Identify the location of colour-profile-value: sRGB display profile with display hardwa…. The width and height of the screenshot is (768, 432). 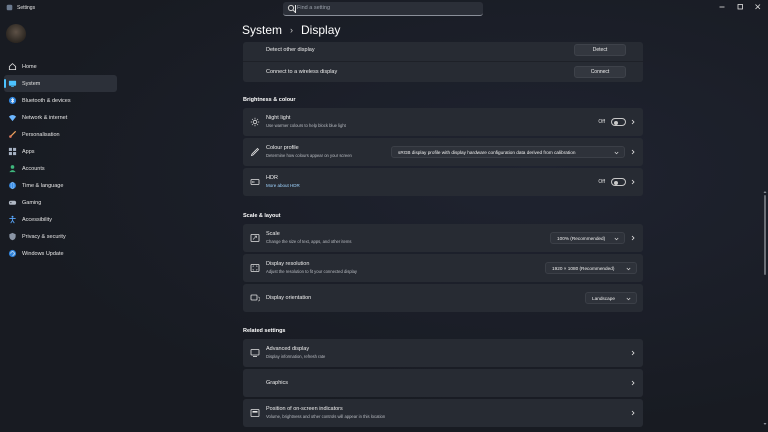
(487, 152).